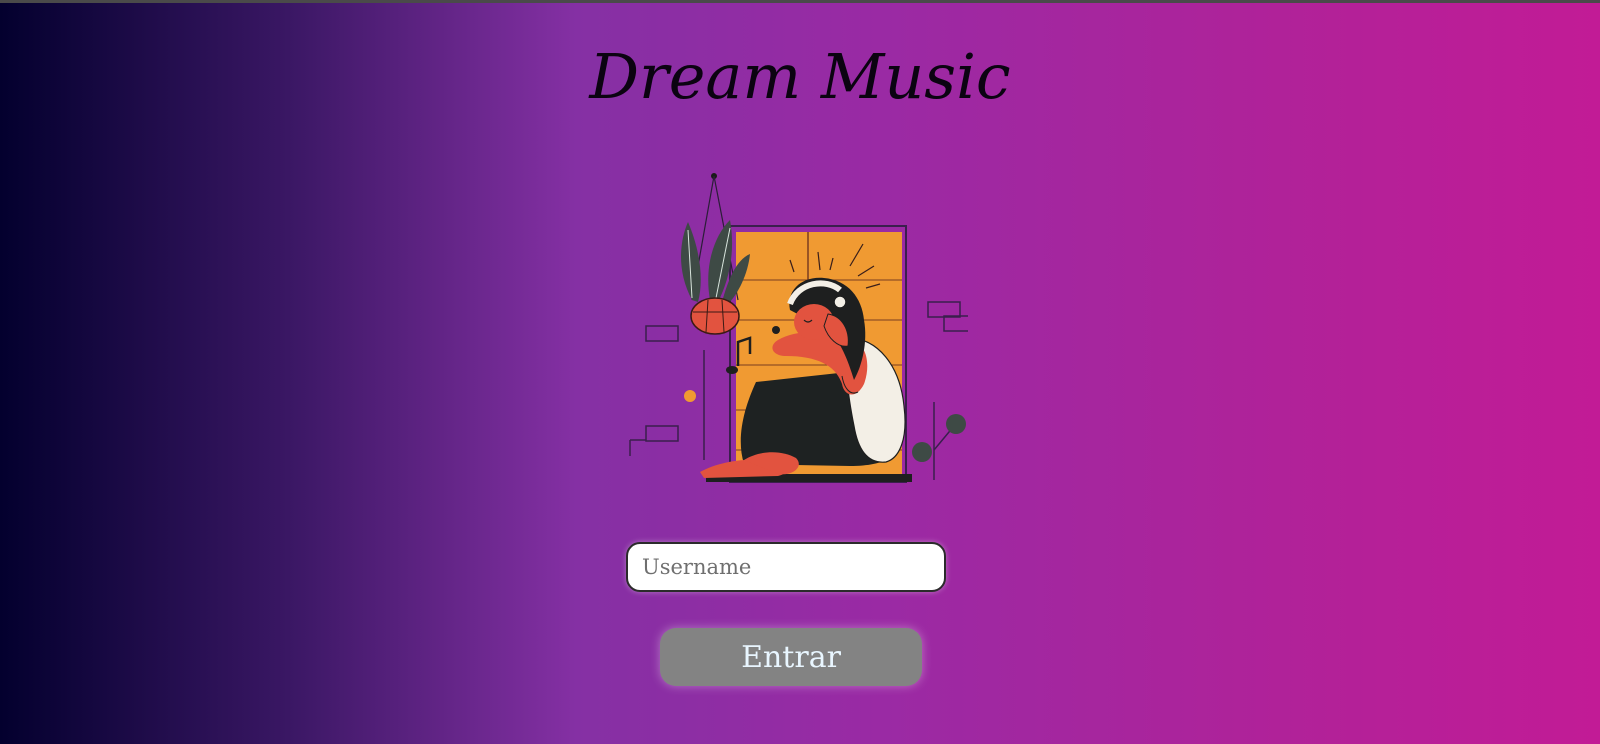 The width and height of the screenshot is (1600, 744). Describe the element at coordinates (798, 328) in the screenshot. I see `girl-listening-music-illustration` at that location.